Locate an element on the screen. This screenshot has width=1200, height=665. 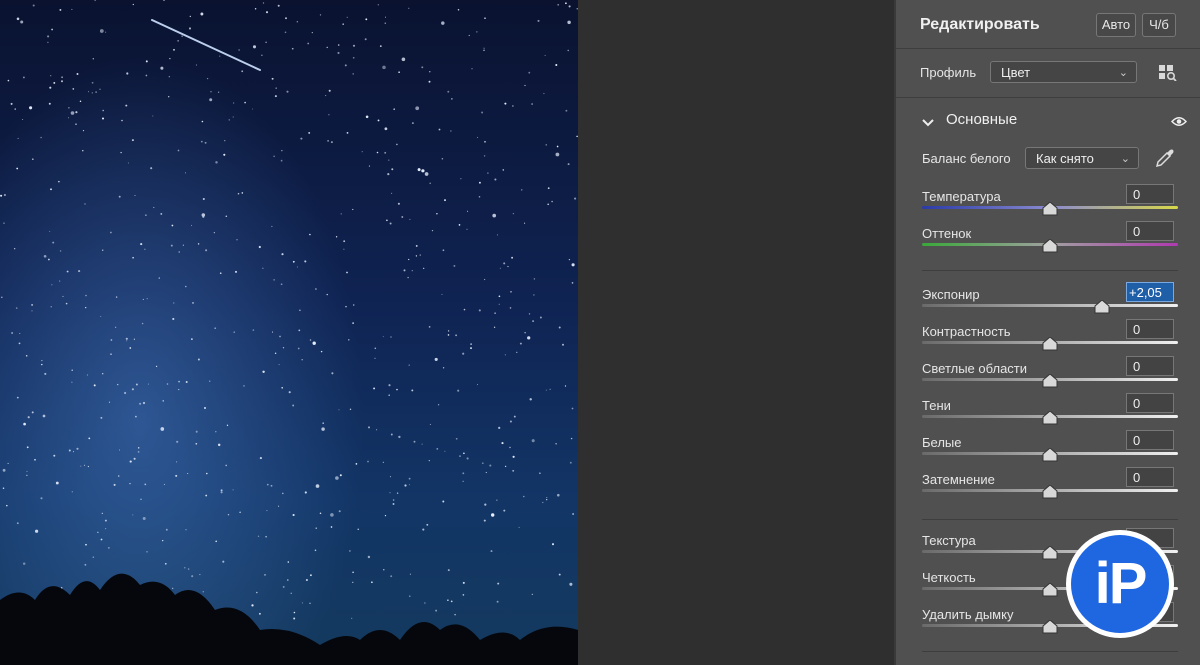
panel-title: Редактировать is located at coordinates (980, 24).